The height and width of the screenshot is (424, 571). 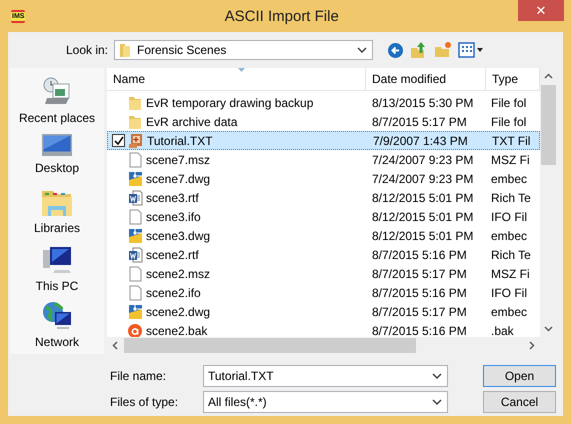 I want to click on network-icon, so click(x=57, y=316).